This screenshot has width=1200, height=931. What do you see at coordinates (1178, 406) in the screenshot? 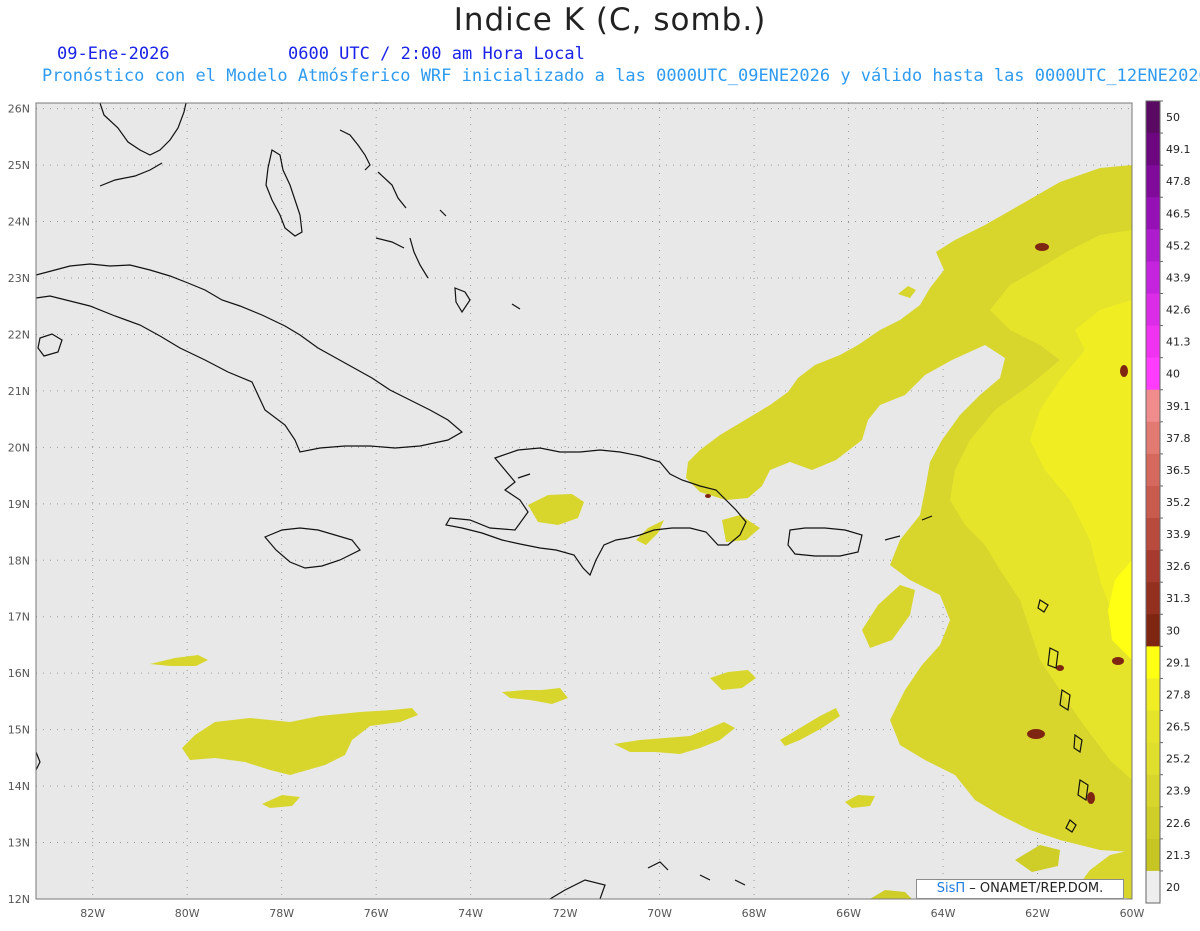
I see `colorbar-label: 39.1` at bounding box center [1178, 406].